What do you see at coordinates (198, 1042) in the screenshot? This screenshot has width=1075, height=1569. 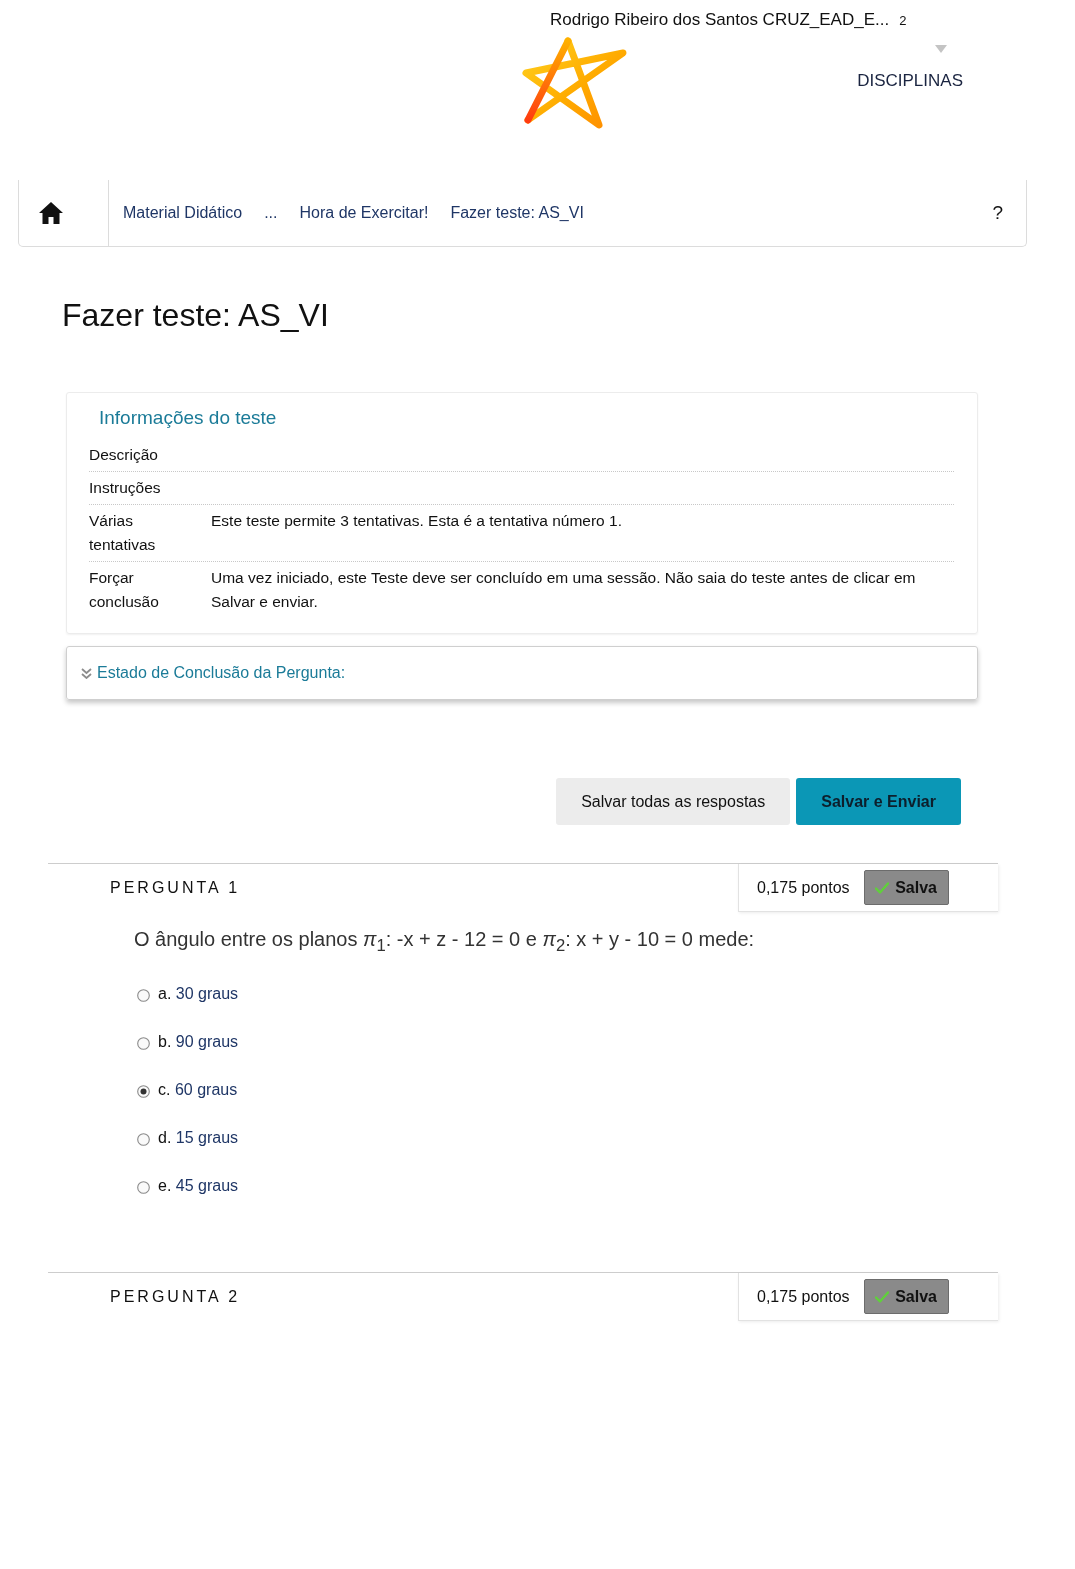 I see `option-label: b. 90 graus` at bounding box center [198, 1042].